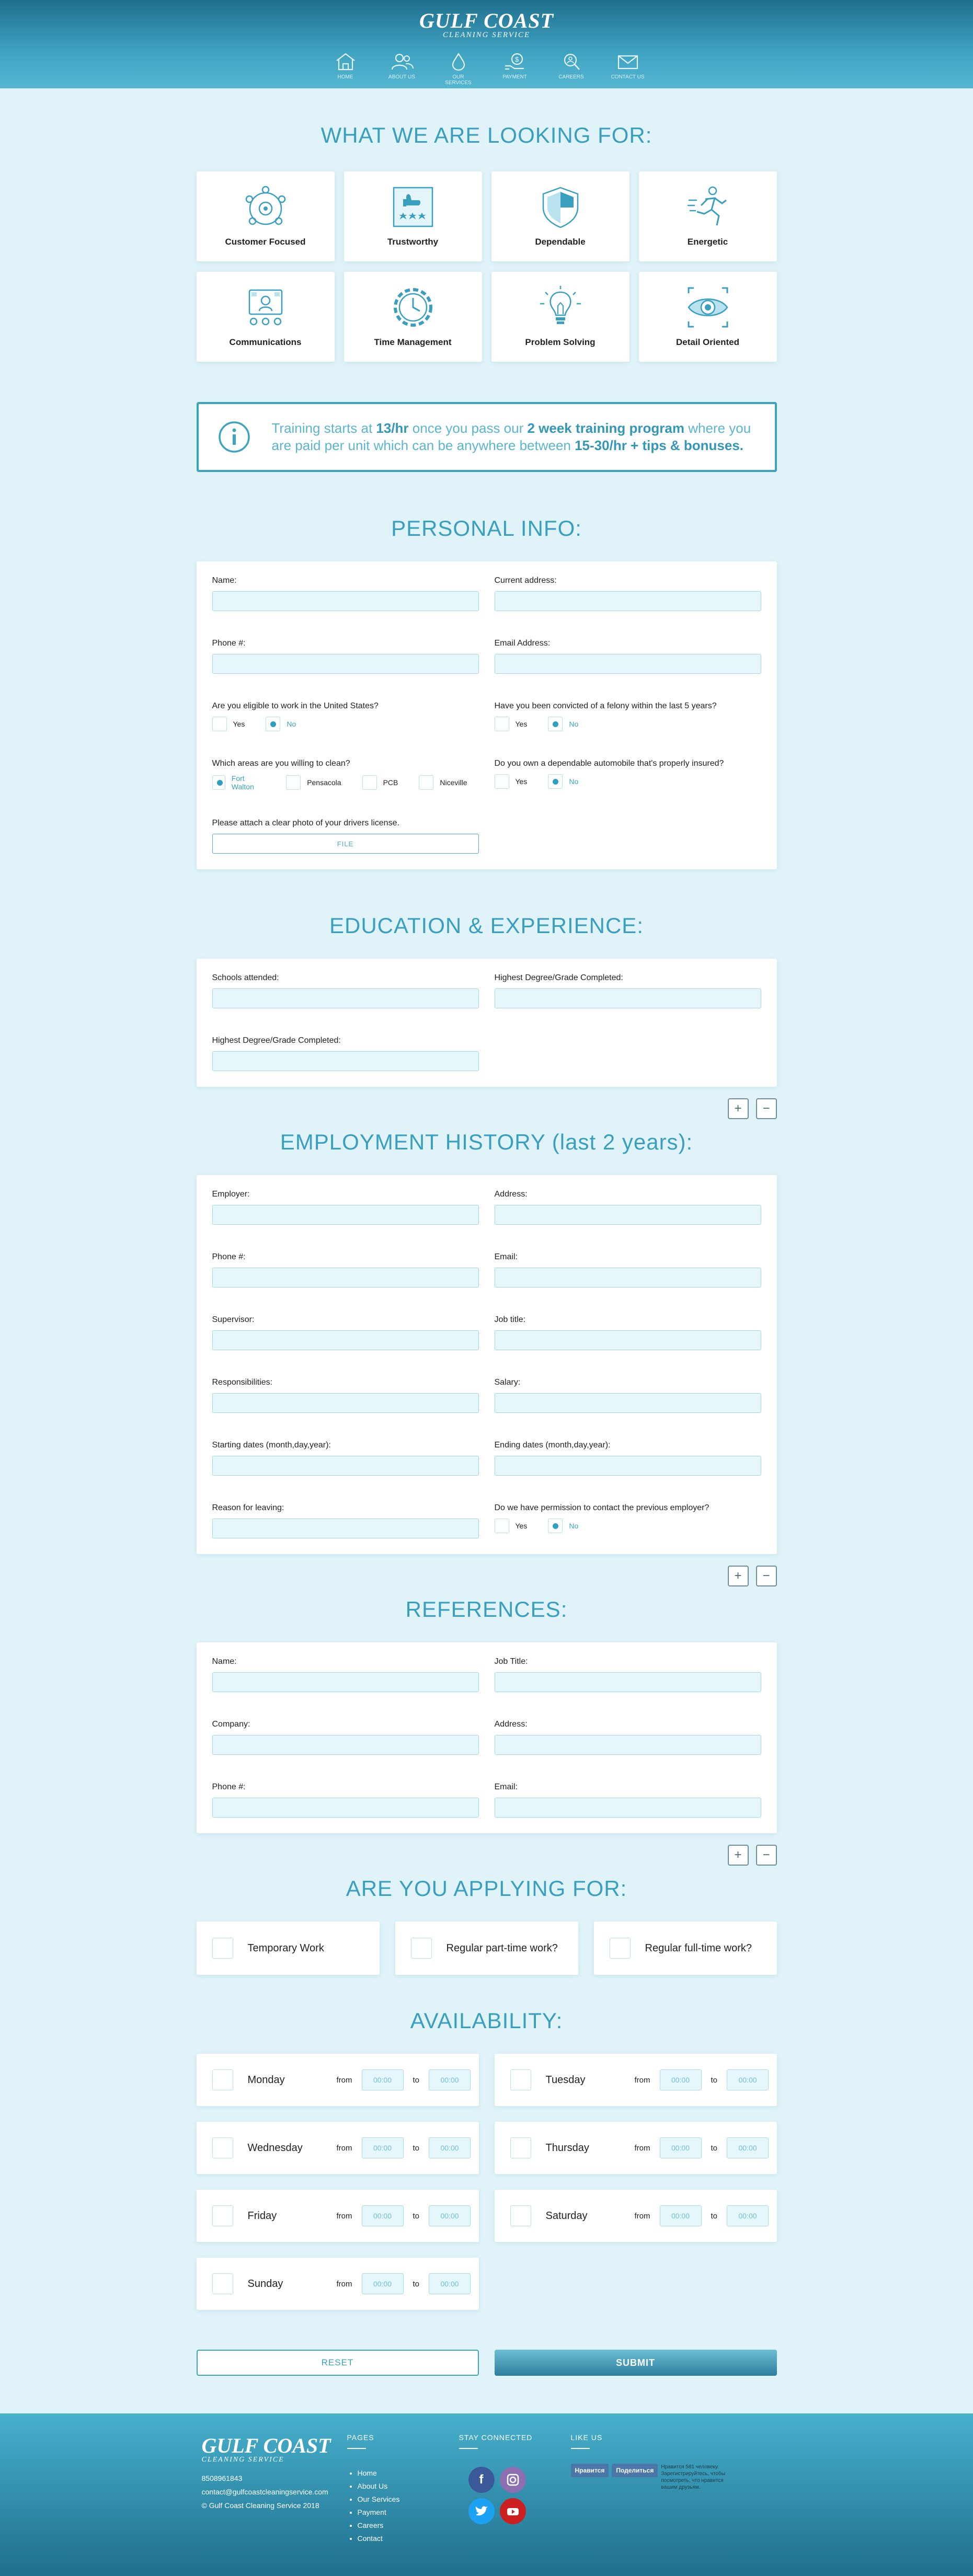  What do you see at coordinates (627, 664) in the screenshot?
I see `email-input` at bounding box center [627, 664].